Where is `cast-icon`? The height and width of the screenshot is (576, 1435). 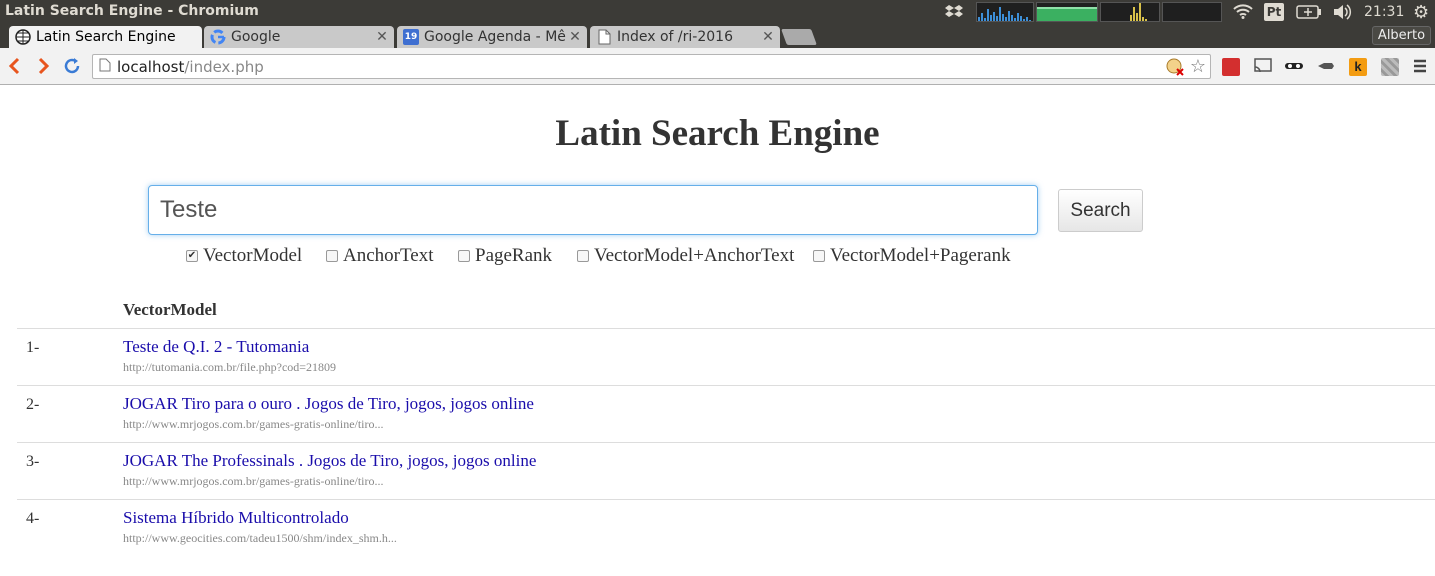 cast-icon is located at coordinates (1262, 67).